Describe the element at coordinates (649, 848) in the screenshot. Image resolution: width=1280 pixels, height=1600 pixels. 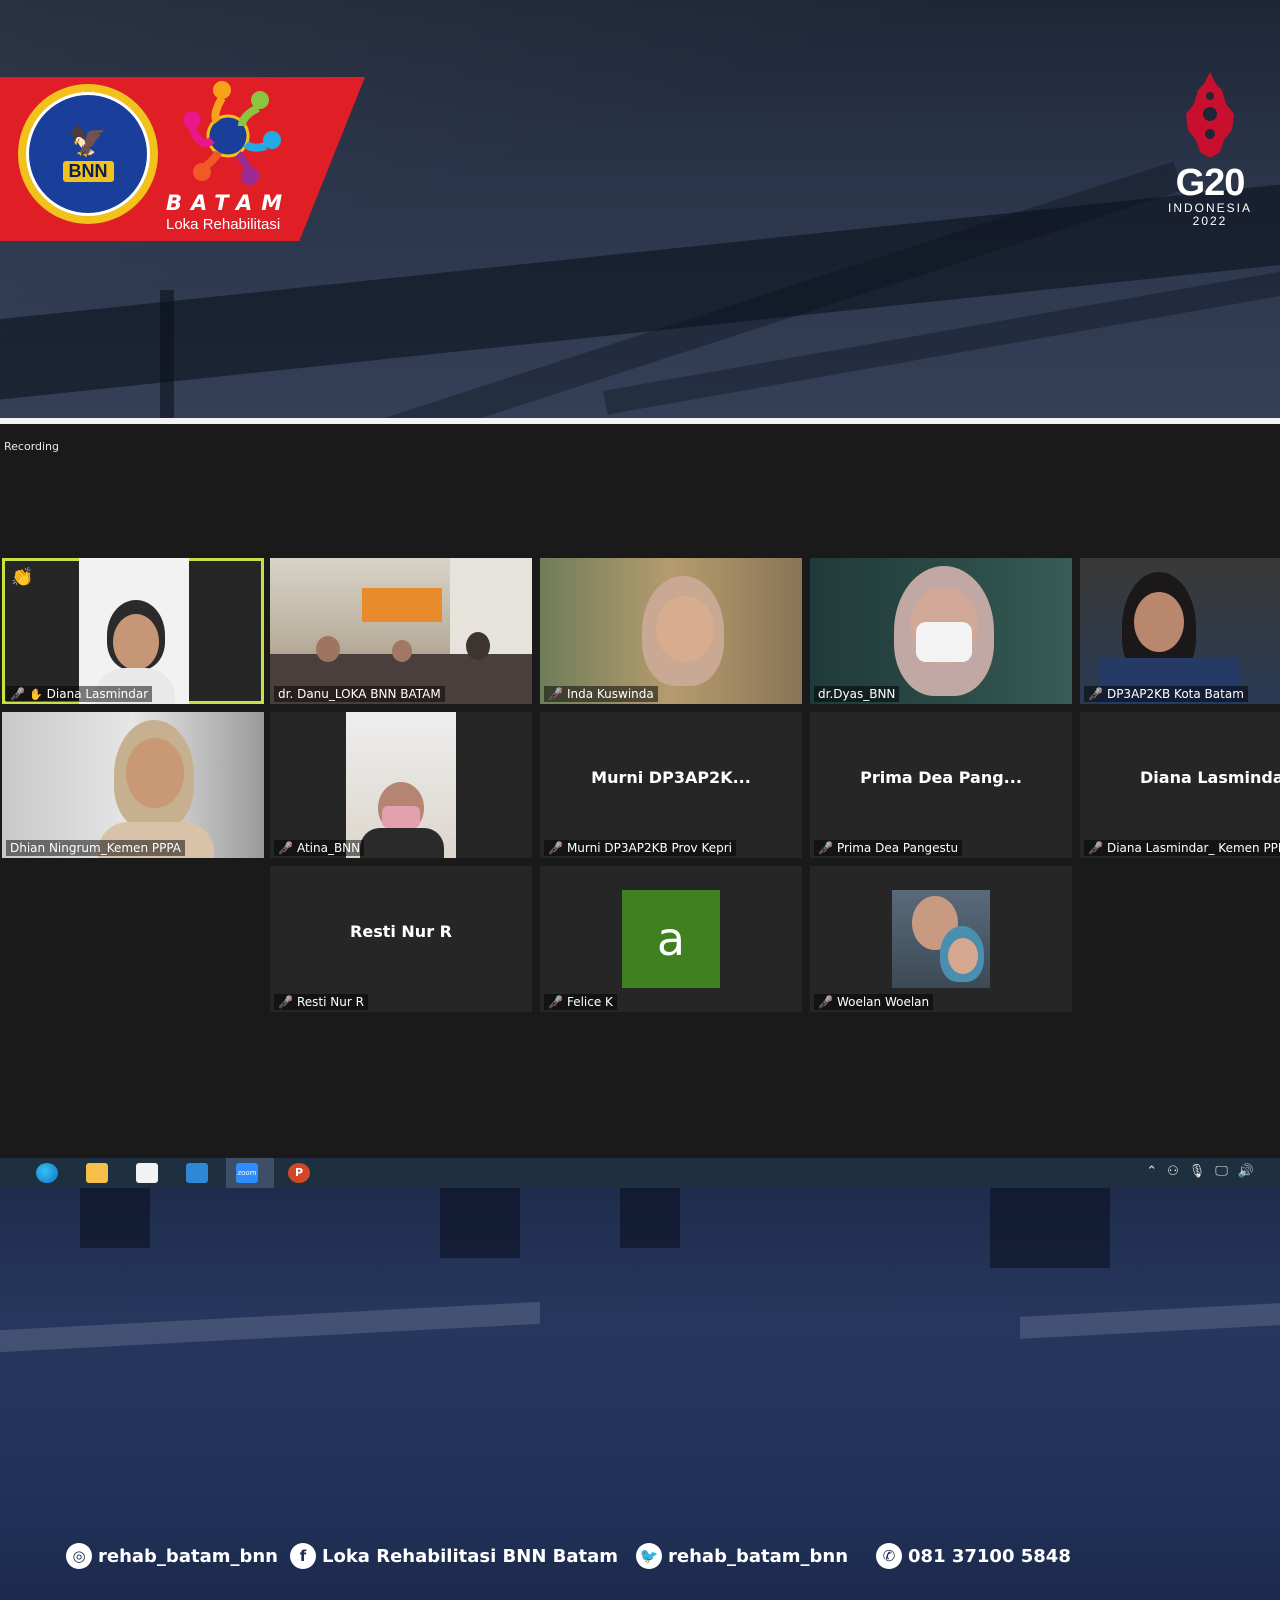
I see `participant-name: Murni DP3AP2KB Prov Kepri` at that location.